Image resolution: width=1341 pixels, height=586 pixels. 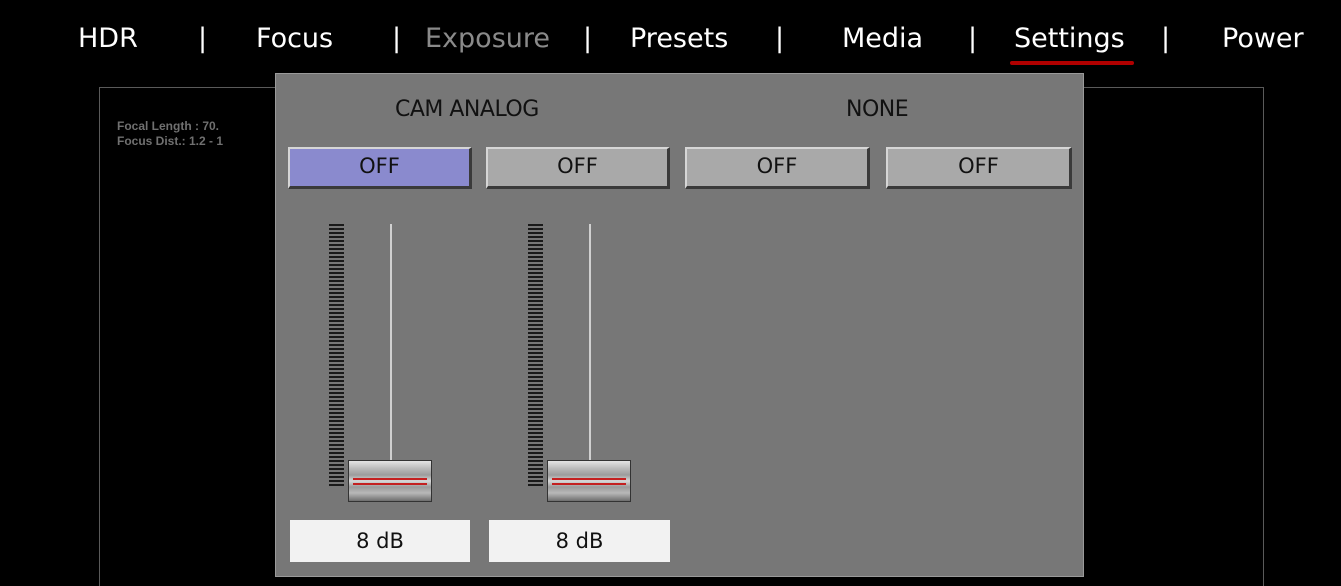 I want to click on input-group-label-none: NONE, so click(x=877, y=109).